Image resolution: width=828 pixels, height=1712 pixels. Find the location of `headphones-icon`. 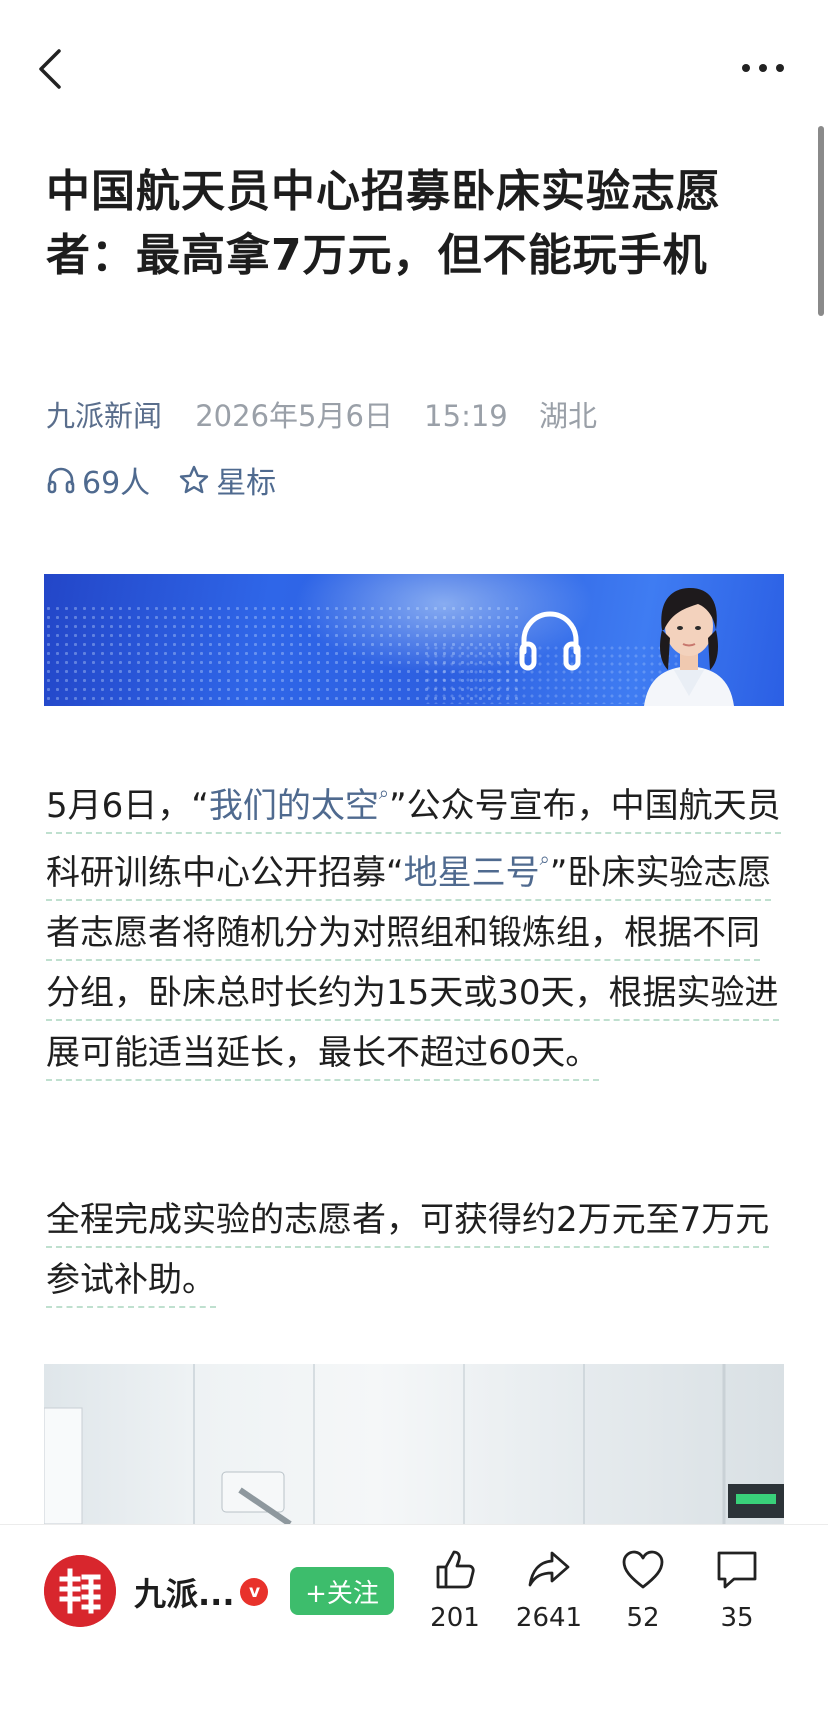

headphones-icon is located at coordinates (61, 480).